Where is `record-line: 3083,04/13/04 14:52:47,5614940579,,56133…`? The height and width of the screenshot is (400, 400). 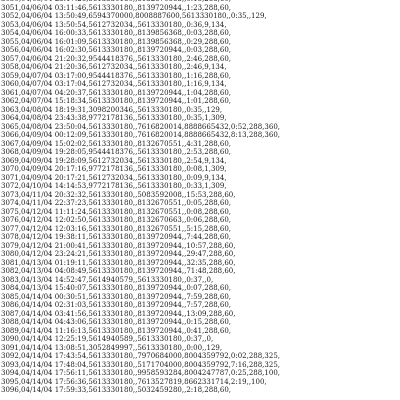
record-line: 3083,04/13/04 14:52:47,5614940579,,56133… is located at coordinates (107, 279).